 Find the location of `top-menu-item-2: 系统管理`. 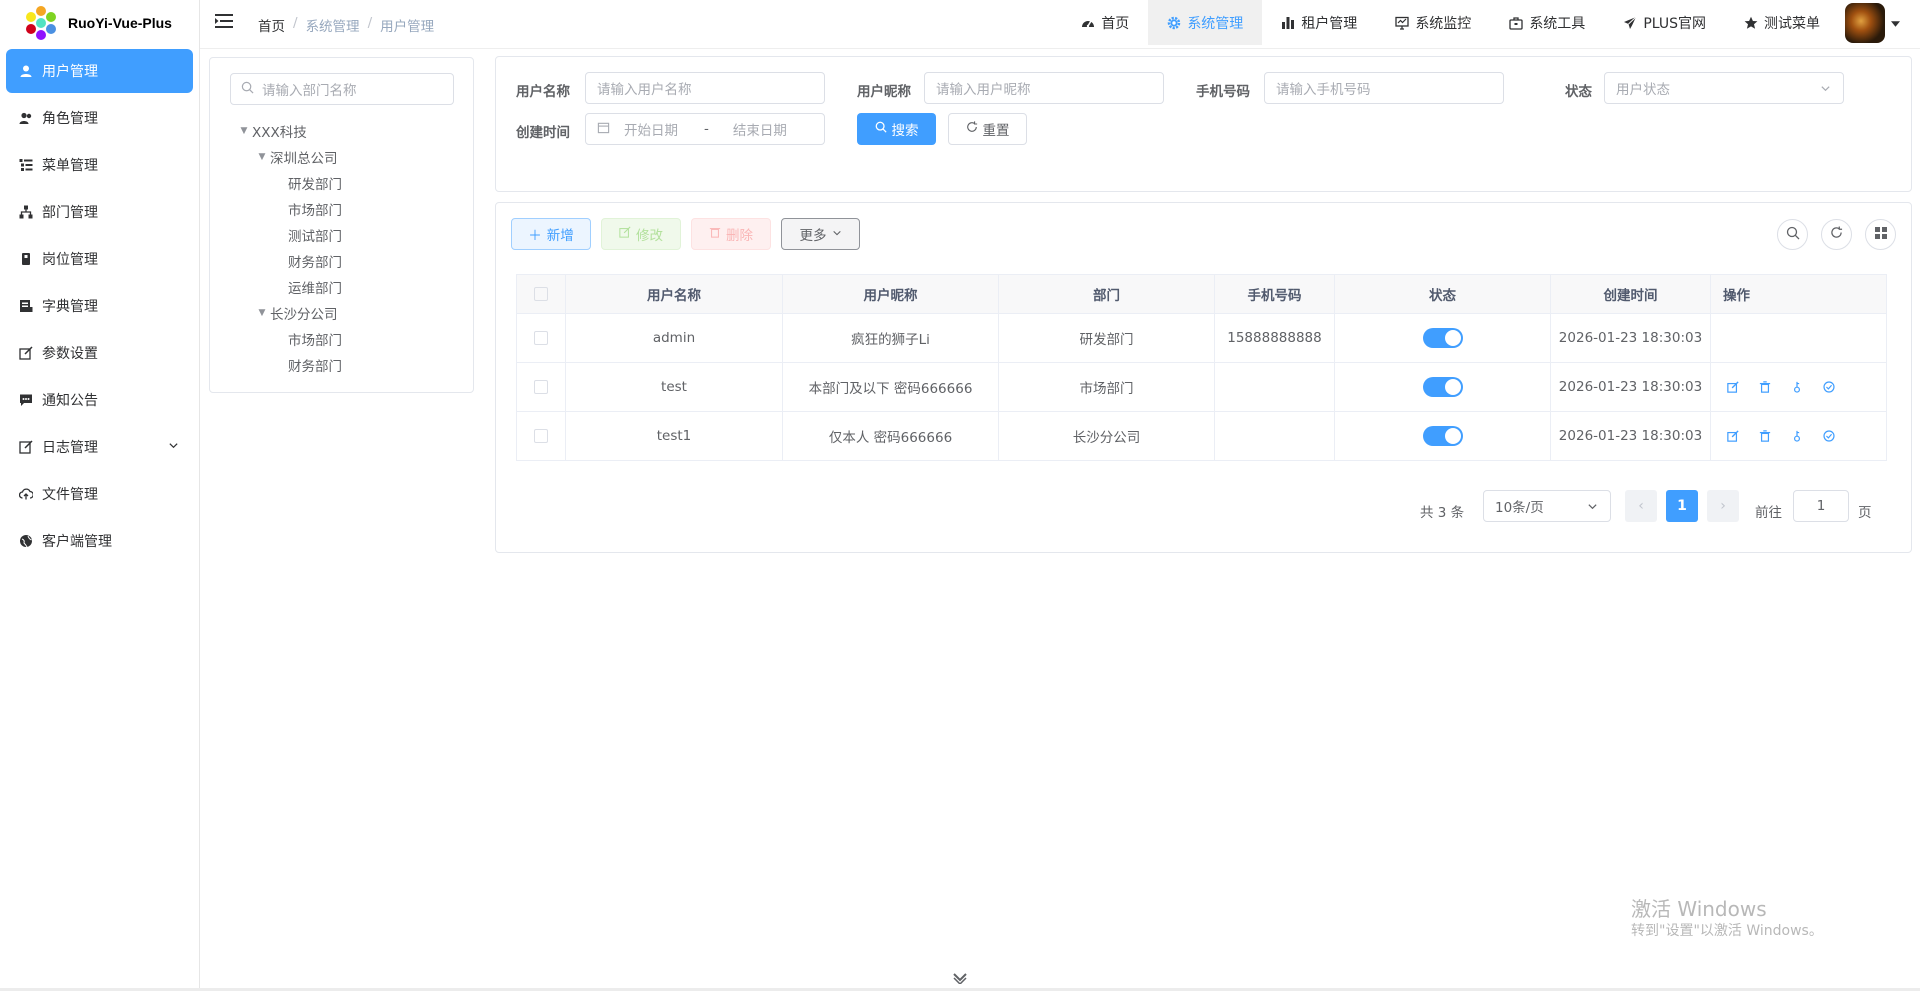

top-menu-item-2: 系统管理 is located at coordinates (1205, 22).